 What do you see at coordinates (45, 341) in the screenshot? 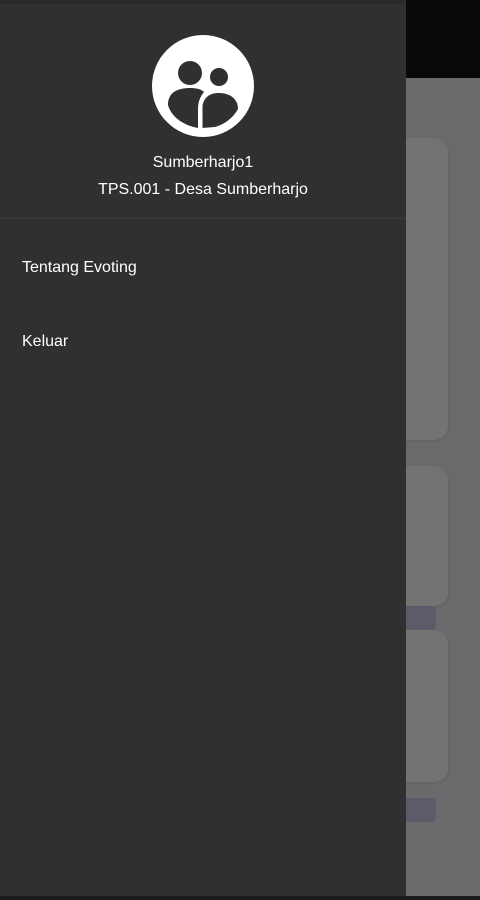
I see `menu-item-label: Keluar` at bounding box center [45, 341].